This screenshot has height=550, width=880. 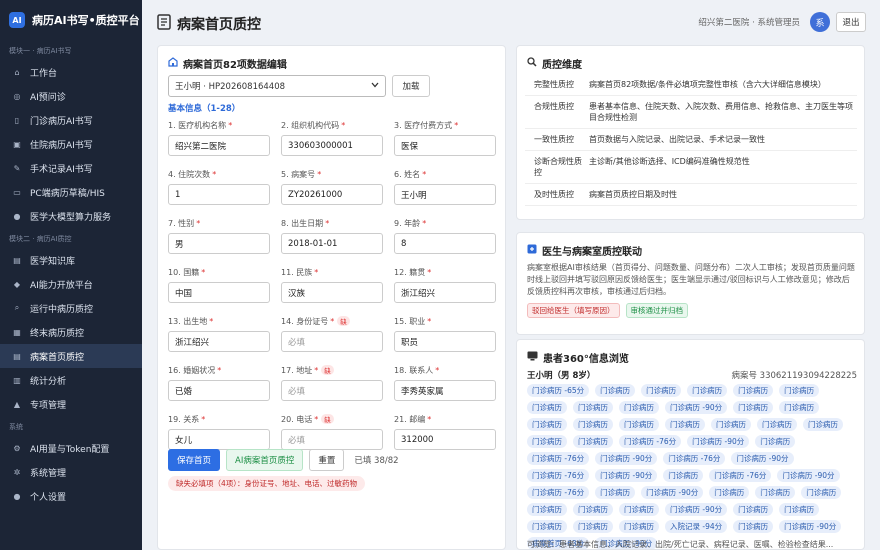 I want to click on field-input: 已婚, so click(x=219, y=390).